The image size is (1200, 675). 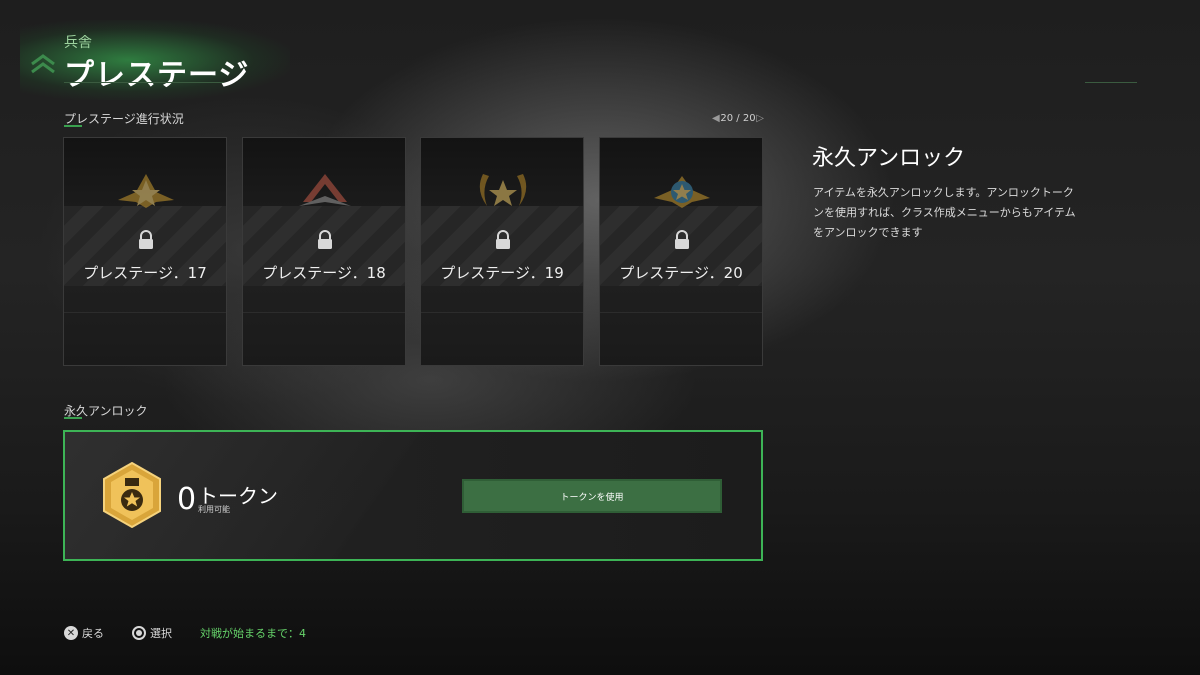 What do you see at coordinates (716, 118) in the screenshot?
I see `chevron-left-icon: ◀` at bounding box center [716, 118].